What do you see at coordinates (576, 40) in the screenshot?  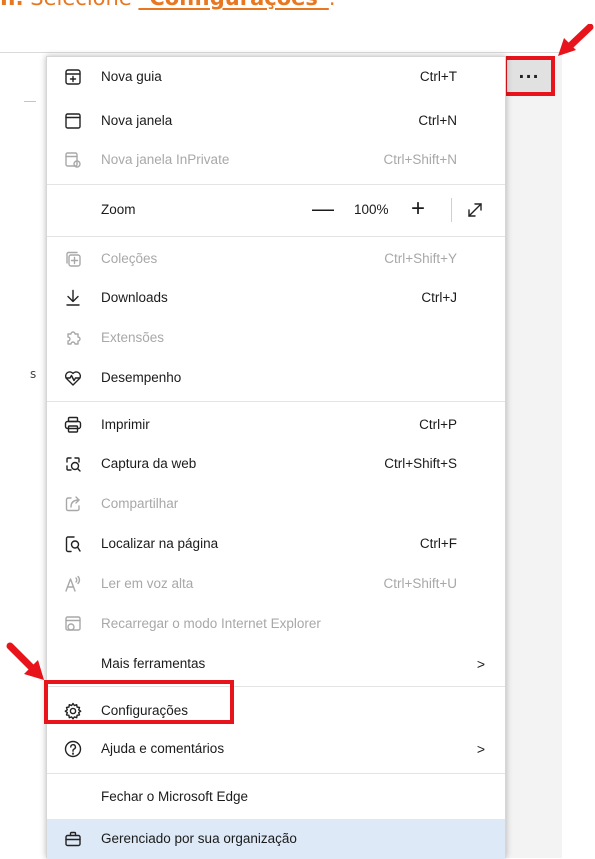 I see `arrow-annotation-top-icon` at bounding box center [576, 40].